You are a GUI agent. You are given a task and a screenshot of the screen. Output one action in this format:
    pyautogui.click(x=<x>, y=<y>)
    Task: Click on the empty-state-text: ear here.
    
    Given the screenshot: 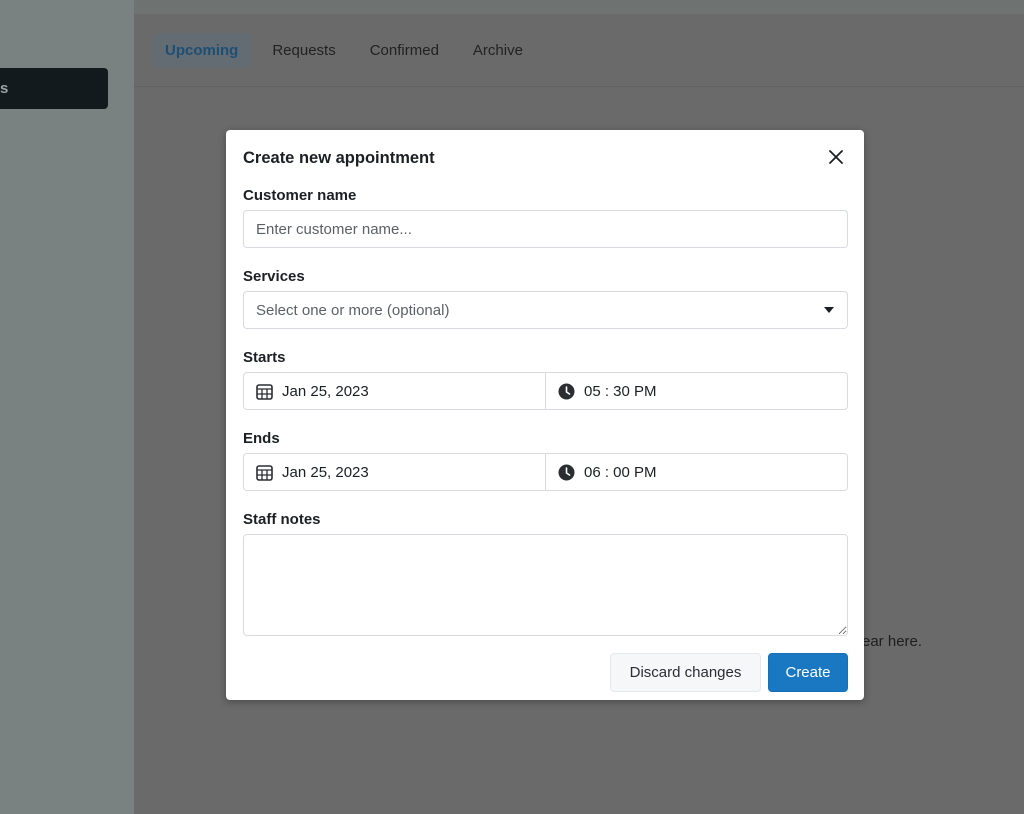 What is the action you would take?
    pyautogui.click(x=892, y=641)
    